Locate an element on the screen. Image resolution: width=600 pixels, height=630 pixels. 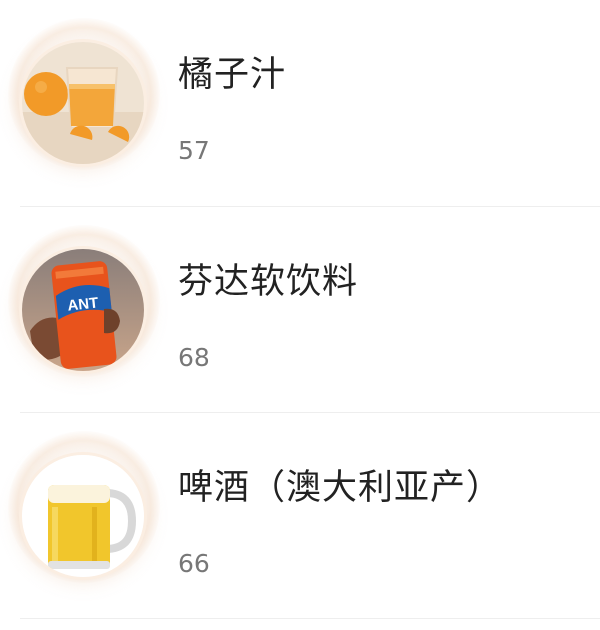
orange-juice-avatar is located at coordinates (83, 103).